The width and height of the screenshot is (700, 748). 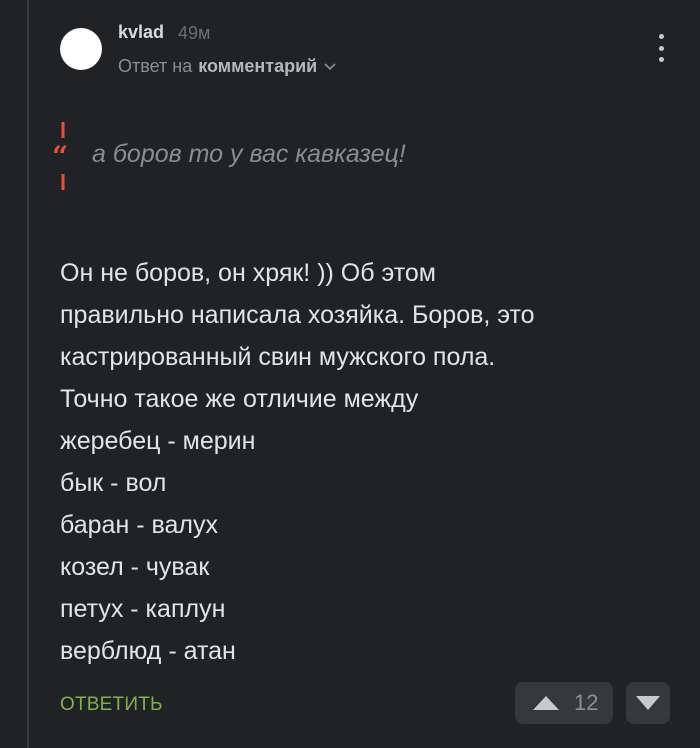 I want to click on reply-button: ОТВЕТИТЬ, so click(x=111, y=705).